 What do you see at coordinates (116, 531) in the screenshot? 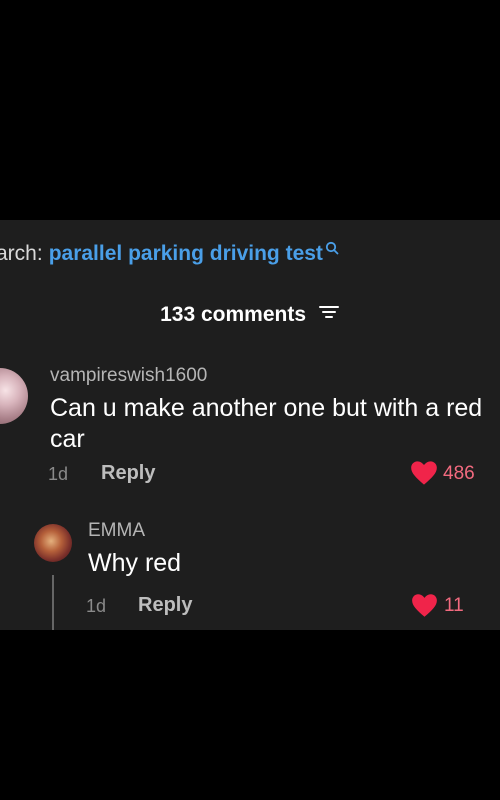
I see `comment-username: EMMA` at bounding box center [116, 531].